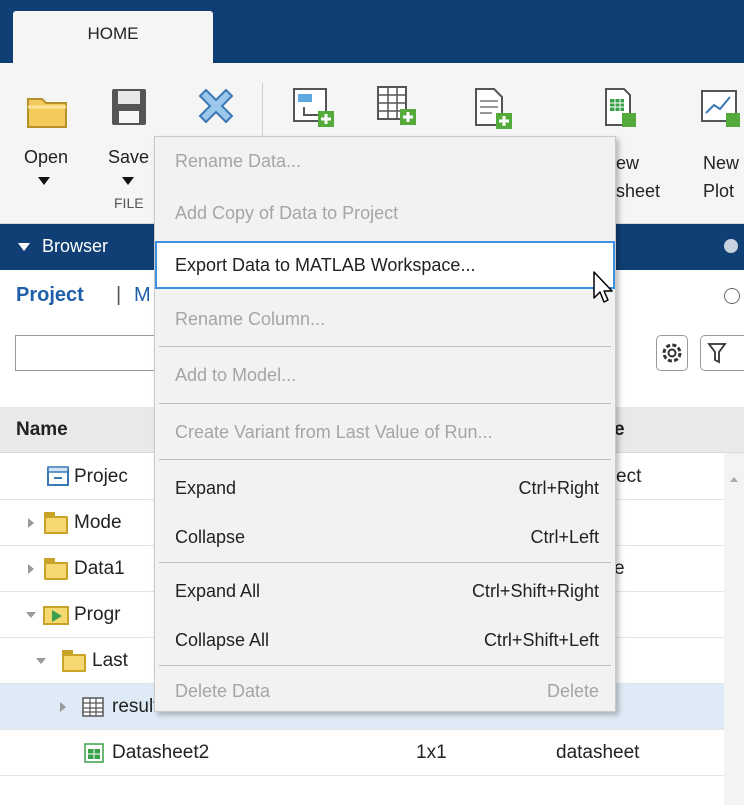 This screenshot has width=744, height=805. I want to click on mouse-cursor-icon, so click(603, 287).